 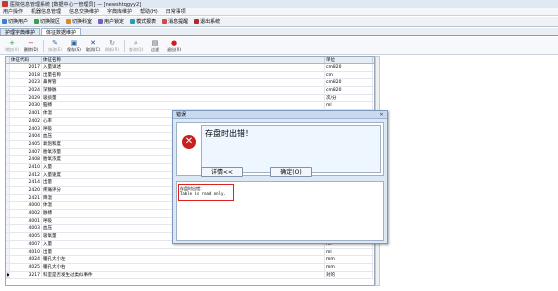 I want to click on cell-unit: cm, so click(x=349, y=75).